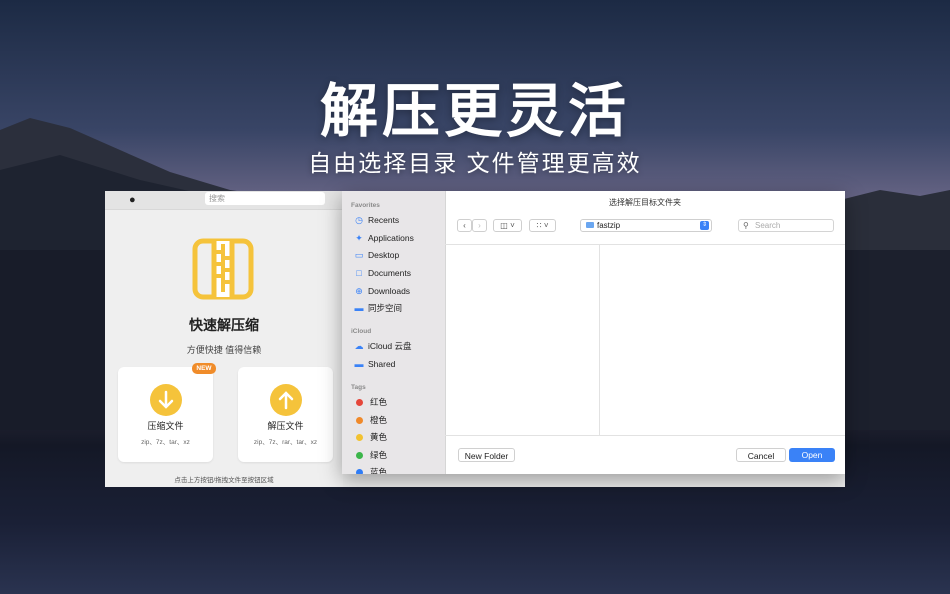  Describe the element at coordinates (223, 269) in the screenshot. I see `zip-archive-icon` at that location.